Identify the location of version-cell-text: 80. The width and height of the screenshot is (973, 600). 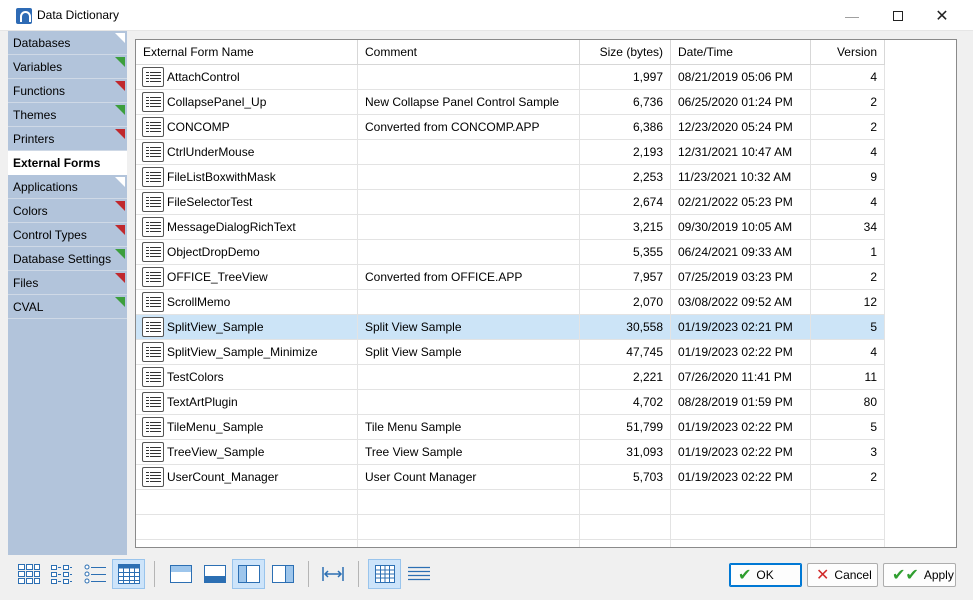
(870, 402).